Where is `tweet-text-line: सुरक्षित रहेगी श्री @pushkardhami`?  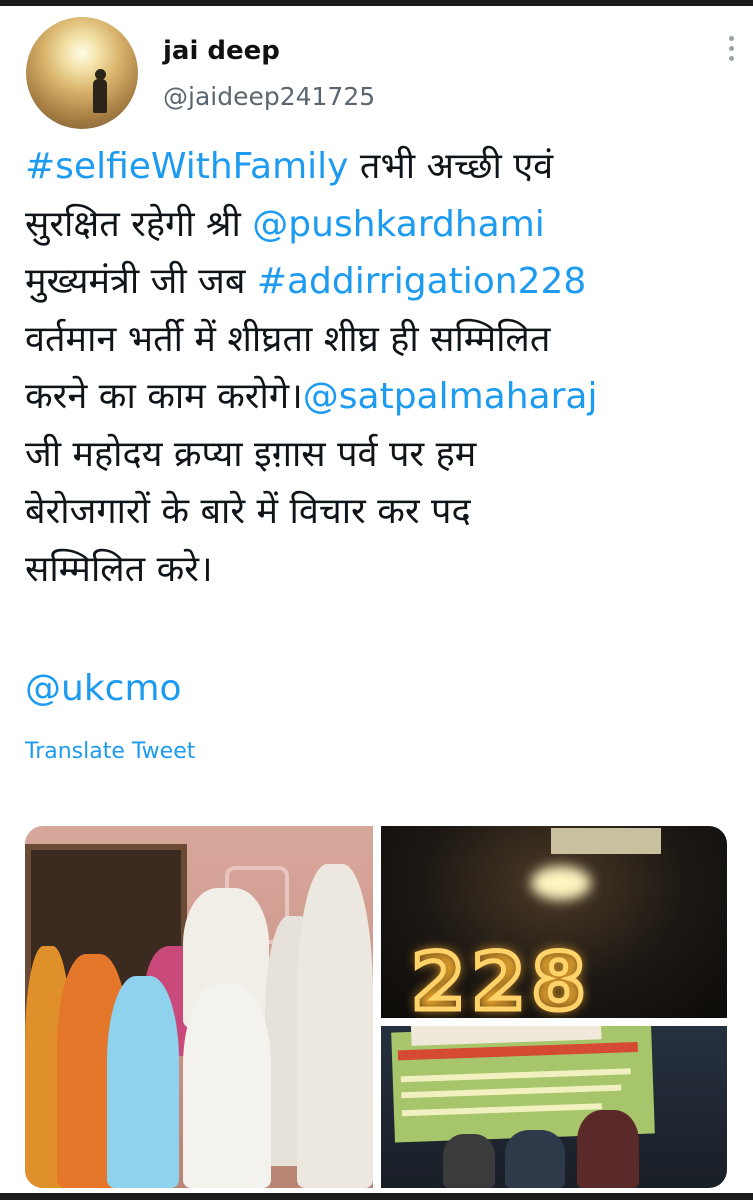 tweet-text-line: सुरक्षित रहेगी श्री @pushkardhami is located at coordinates (382, 225).